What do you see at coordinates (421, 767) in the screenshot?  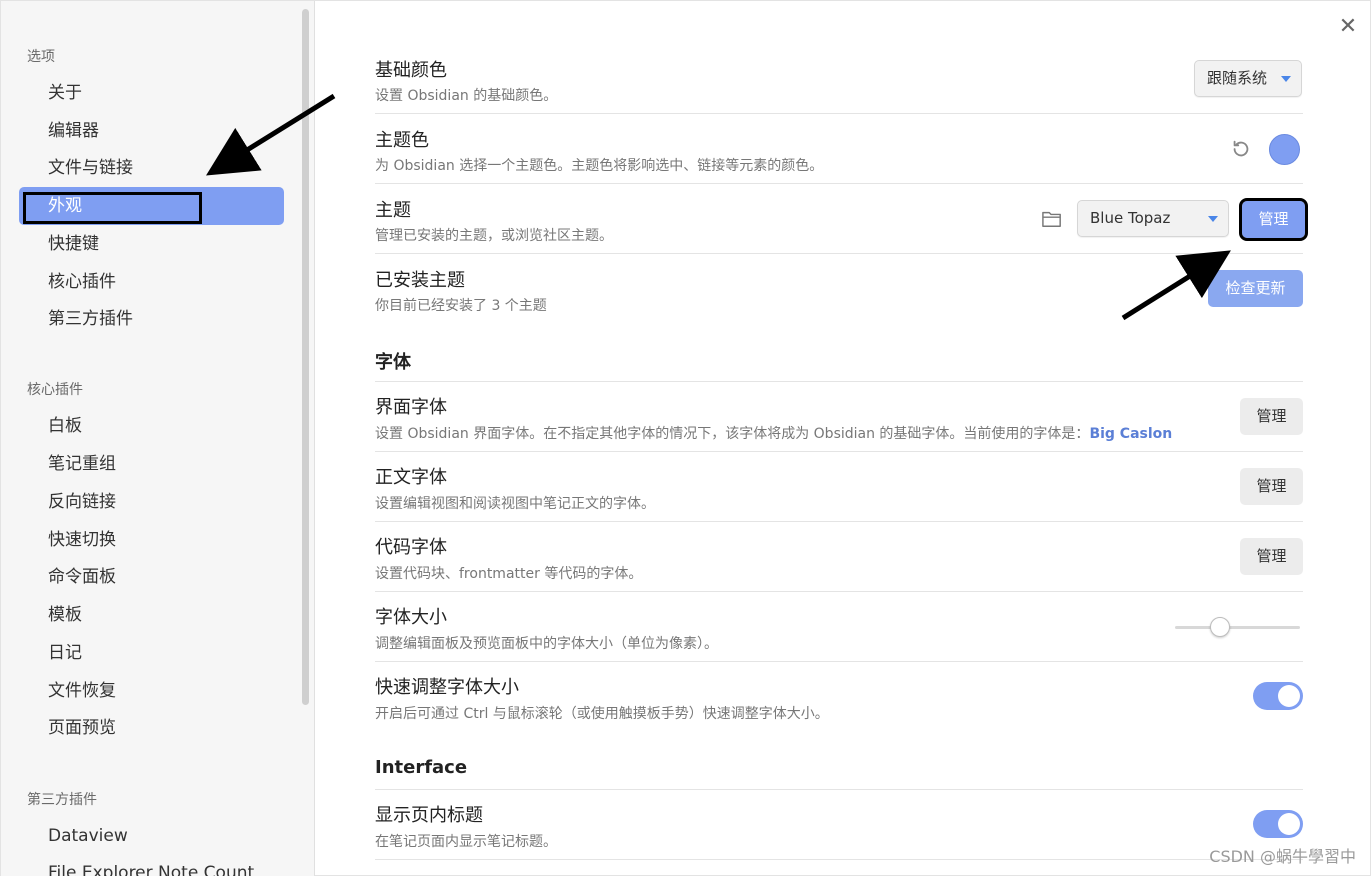 I see `section-title-interface: Interface` at bounding box center [421, 767].